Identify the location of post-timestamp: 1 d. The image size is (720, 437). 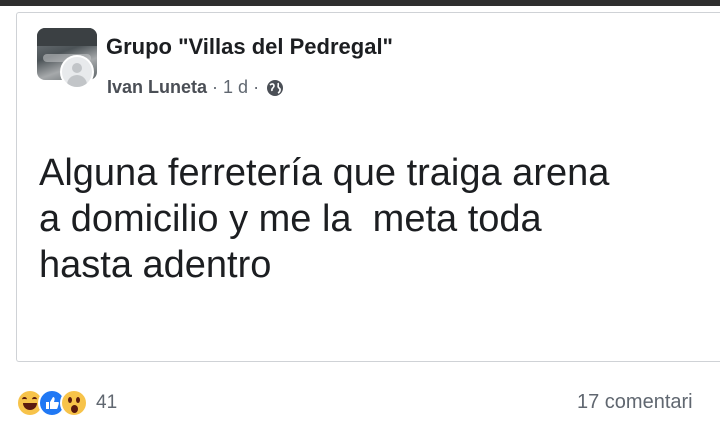
(235, 87).